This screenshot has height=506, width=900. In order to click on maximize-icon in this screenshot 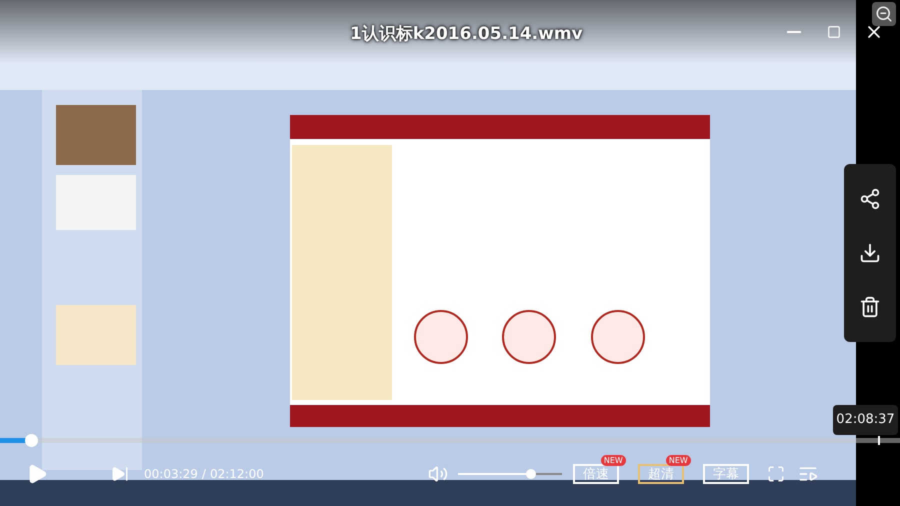, I will do `click(834, 32)`.